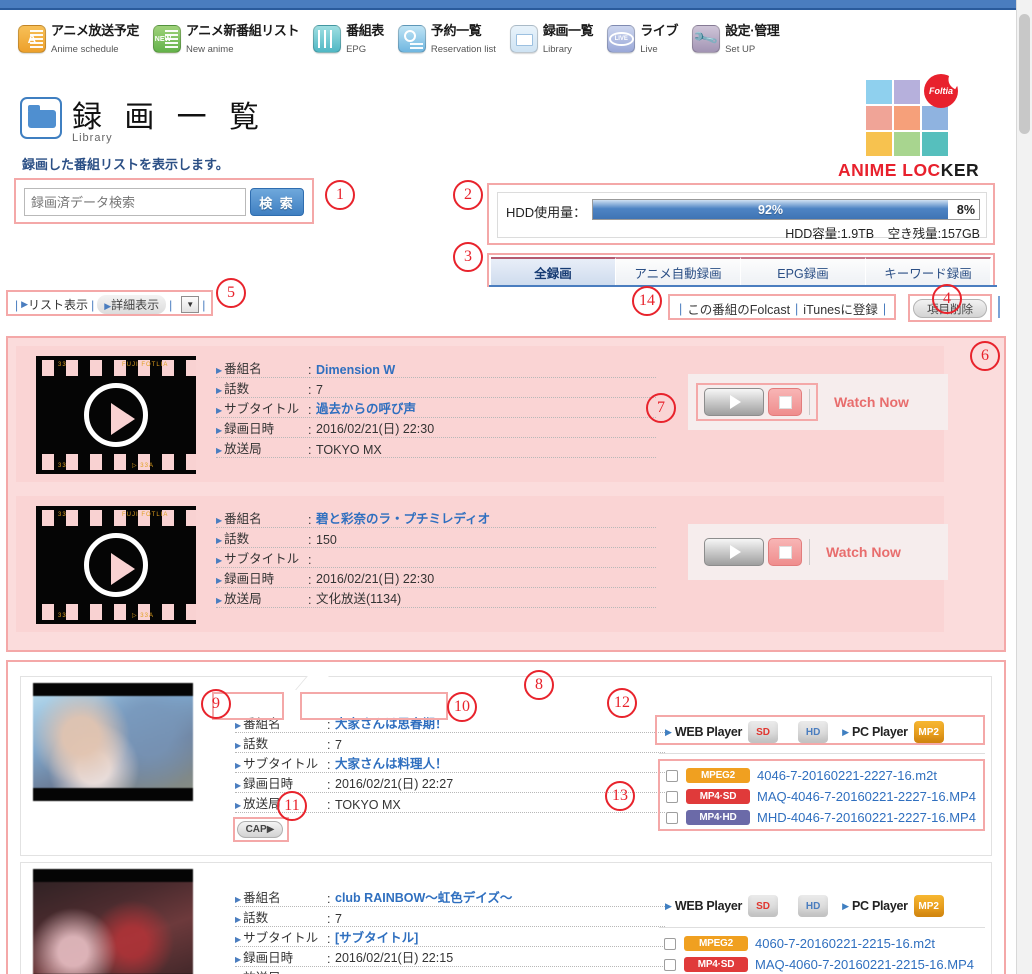 This screenshot has width=1032, height=974. What do you see at coordinates (771, 209) in the screenshot?
I see `hdd-used-percent: 92%` at bounding box center [771, 209].